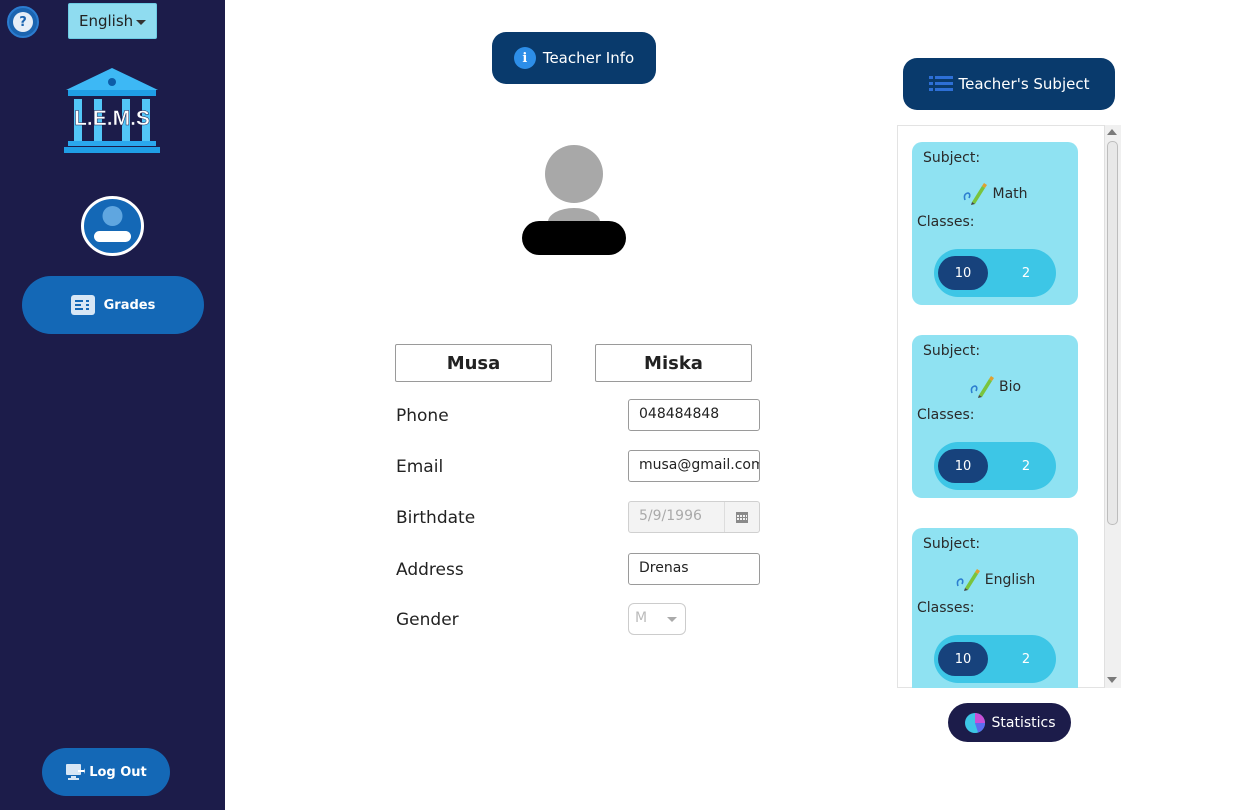  I want to click on statistics-button: Statistics, so click(1009, 722).